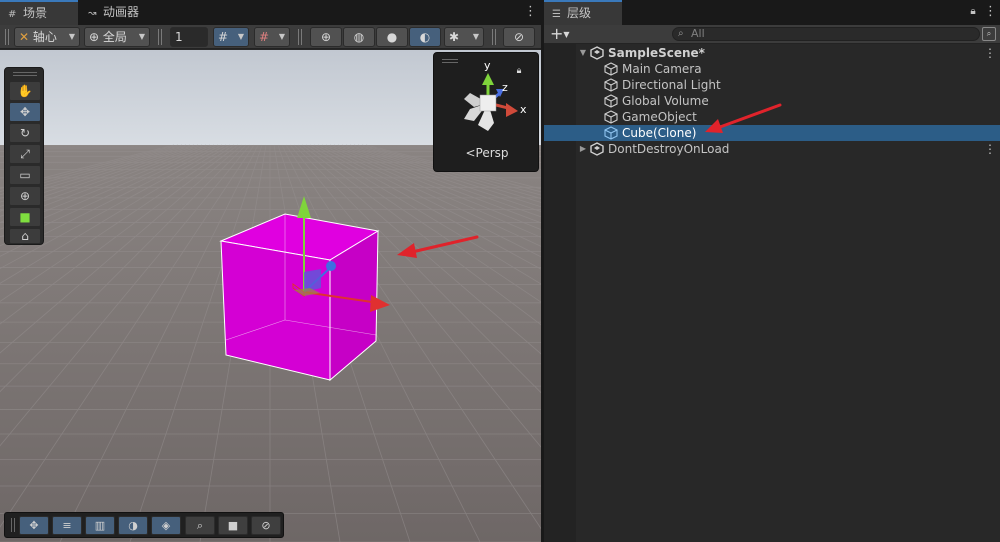 The image size is (1000, 542). I want to click on grid-snap-button: ▥, so click(100, 525).